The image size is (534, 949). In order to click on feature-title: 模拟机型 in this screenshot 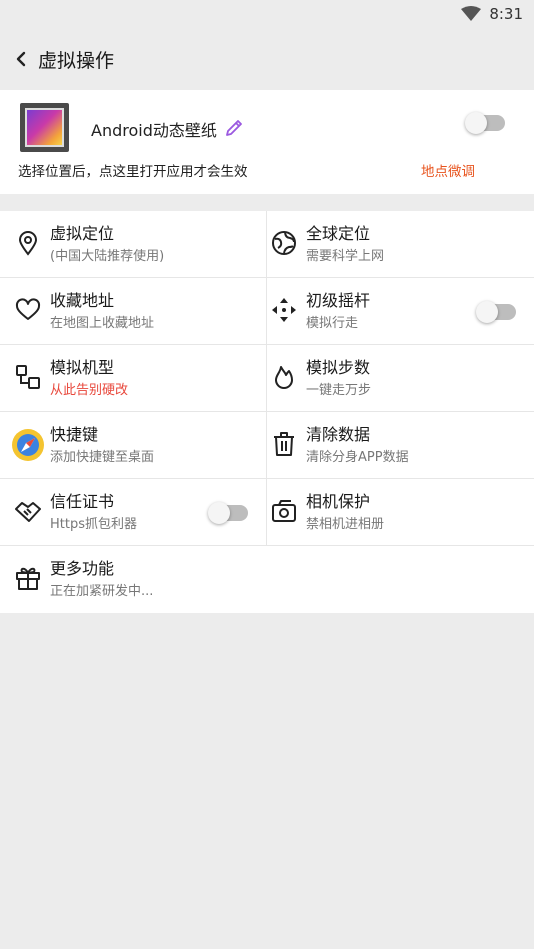, I will do `click(82, 367)`.